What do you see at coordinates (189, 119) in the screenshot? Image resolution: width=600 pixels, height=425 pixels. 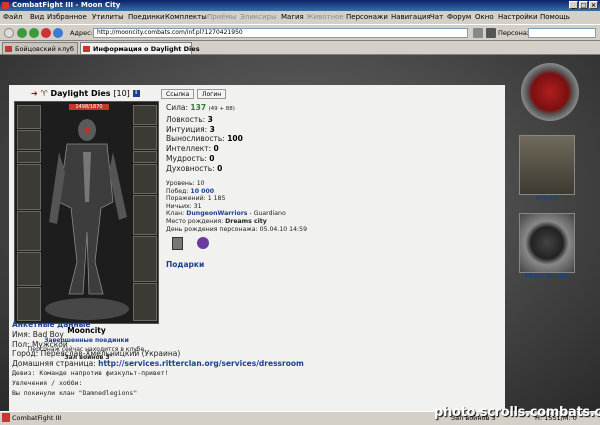 I see `stat-agility: Ловкость: 3` at bounding box center [189, 119].